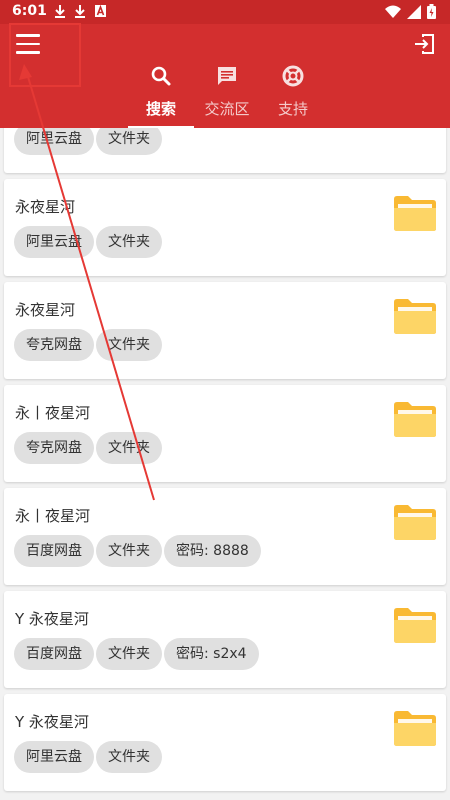 This screenshot has width=450, height=800. Describe the element at coordinates (225, 742) in the screenshot. I see `result-card: Y 永夜星河 阿里云盘 文件夹` at that location.